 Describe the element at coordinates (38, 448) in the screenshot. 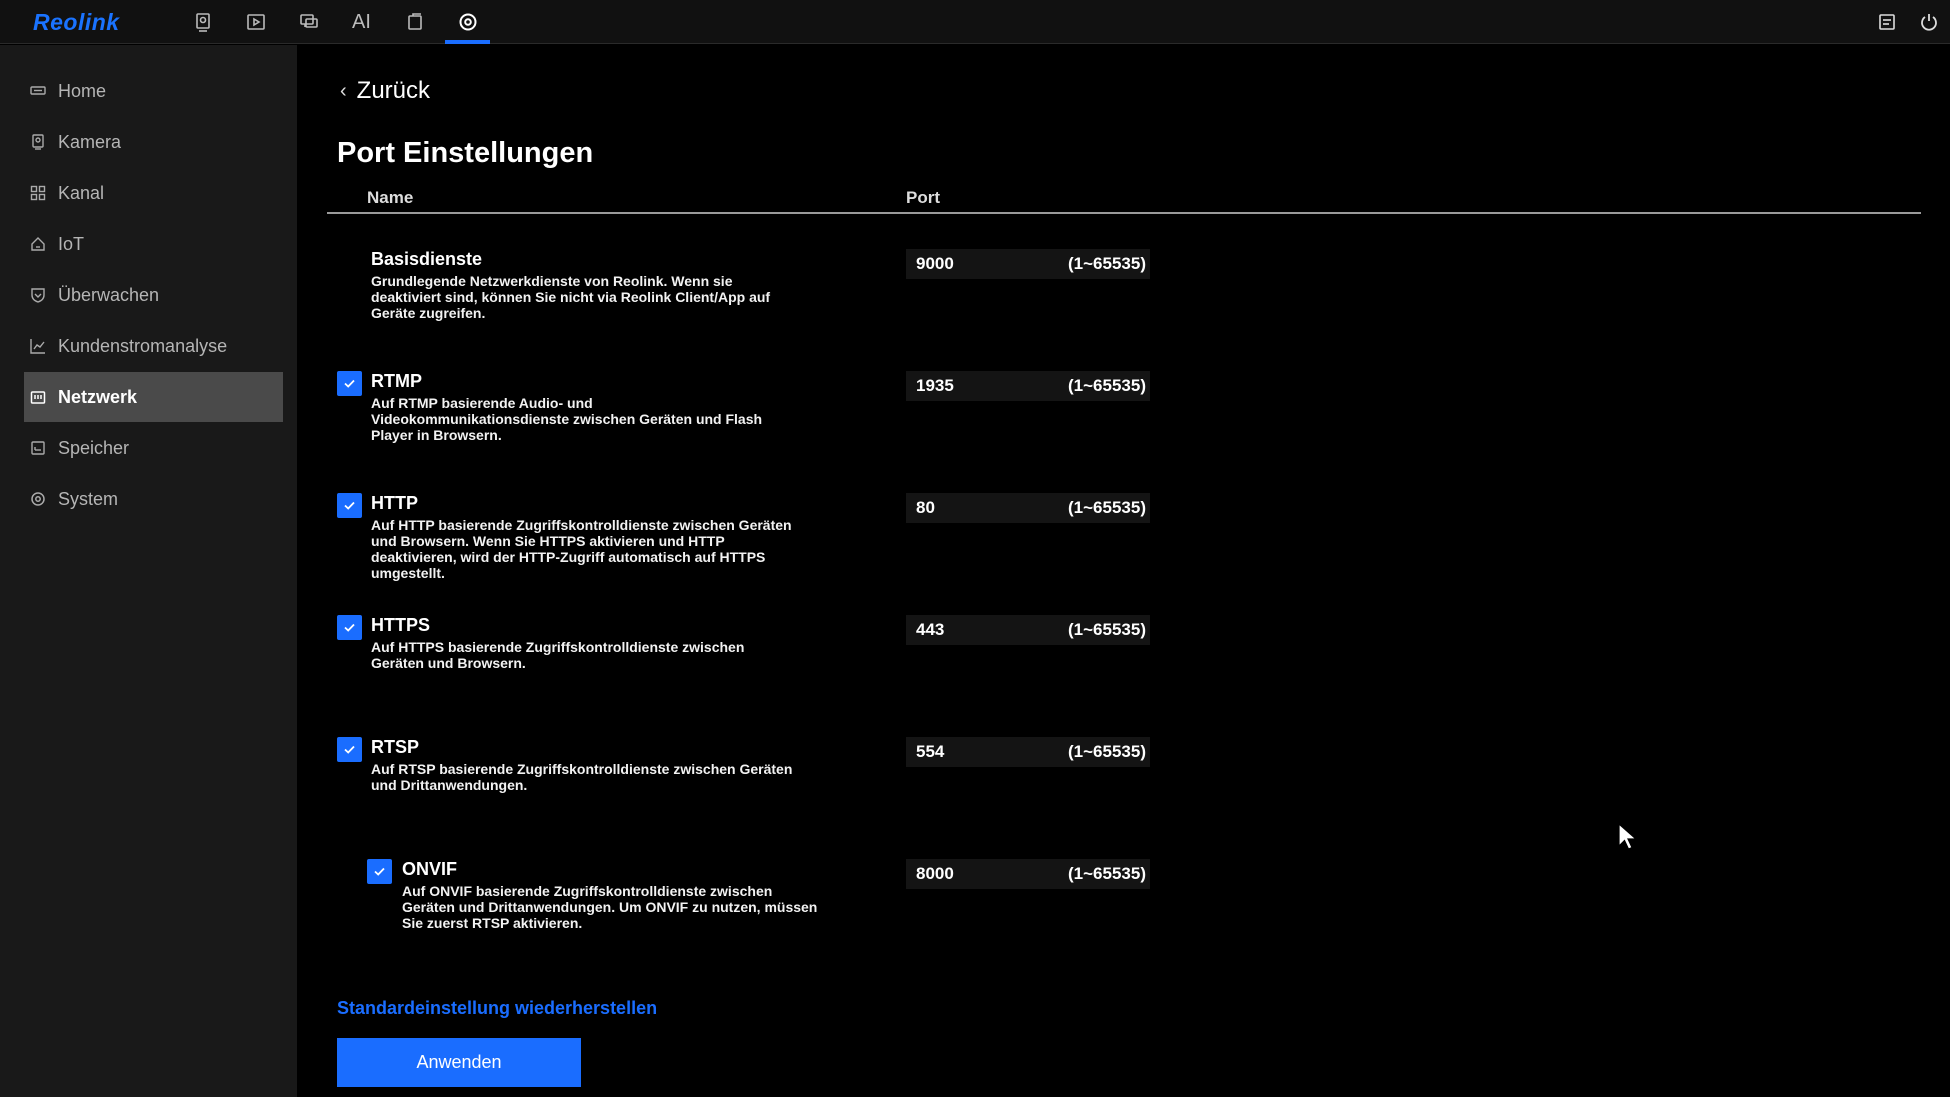

I see `storage-icon` at that location.